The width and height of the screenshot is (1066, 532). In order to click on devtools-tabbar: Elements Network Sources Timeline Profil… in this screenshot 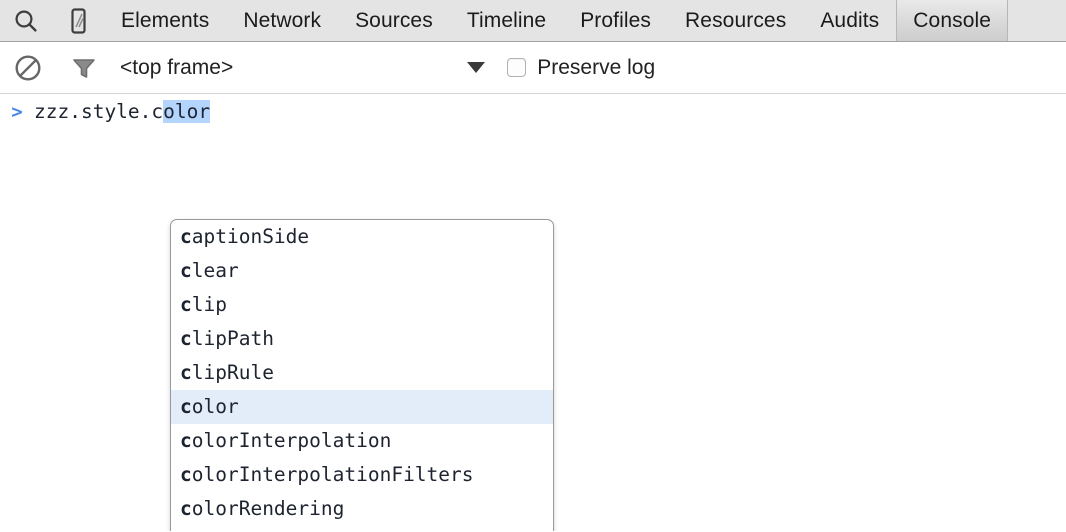, I will do `click(533, 21)`.